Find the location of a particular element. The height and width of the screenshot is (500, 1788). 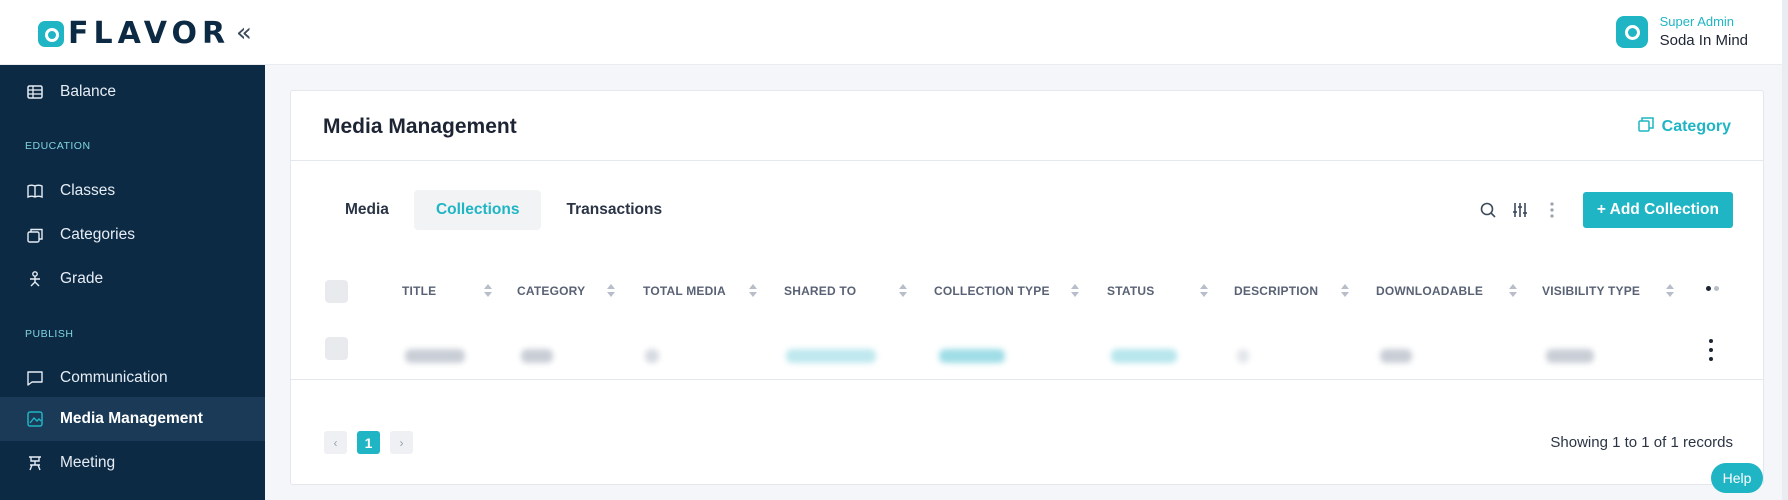

sidebar-item-grade: Grade is located at coordinates (132, 279).